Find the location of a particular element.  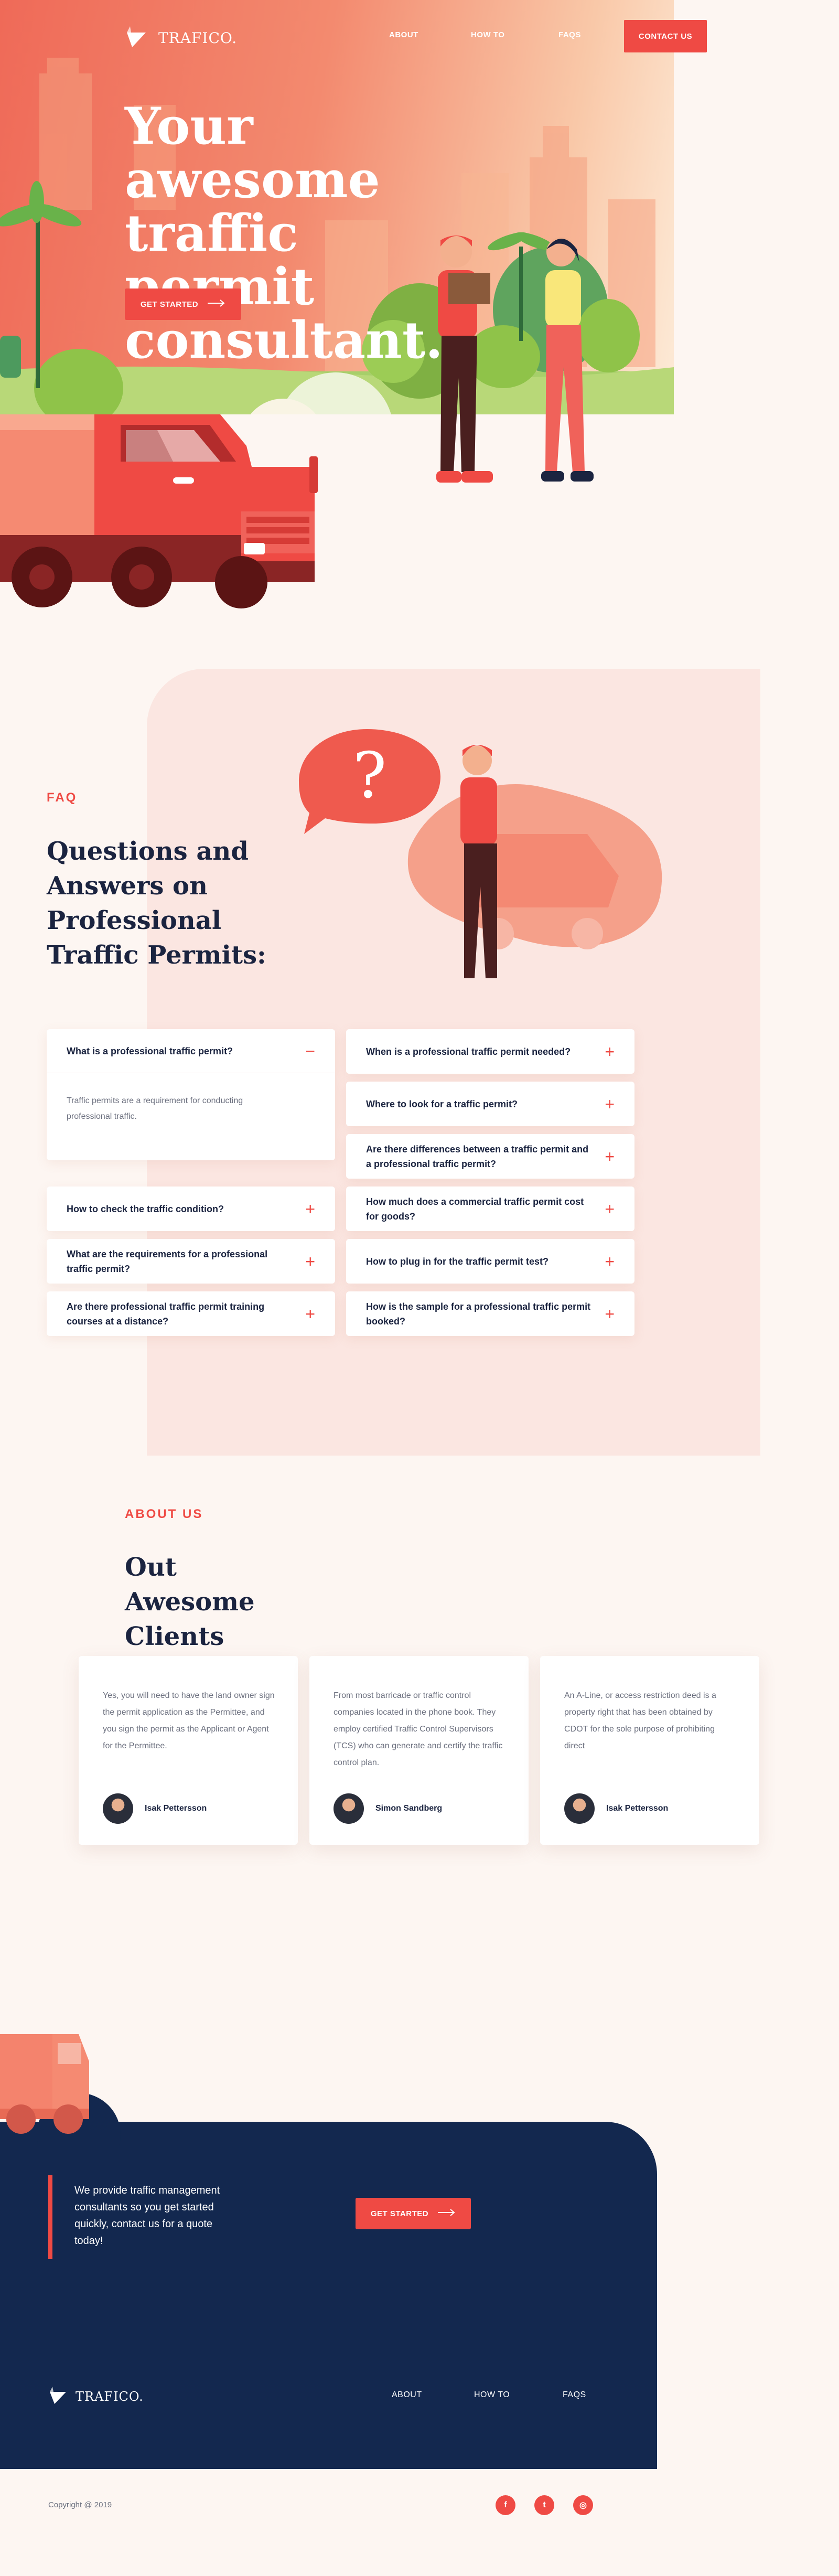

cta-footer-background is located at coordinates (328, 2295).